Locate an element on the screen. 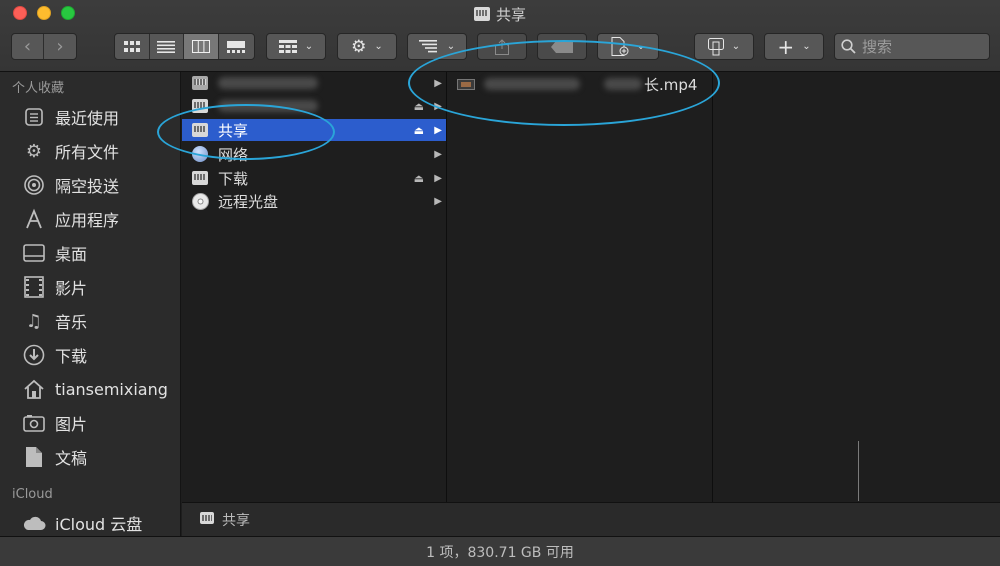  music-icon: ♫ is located at coordinates (34, 321).